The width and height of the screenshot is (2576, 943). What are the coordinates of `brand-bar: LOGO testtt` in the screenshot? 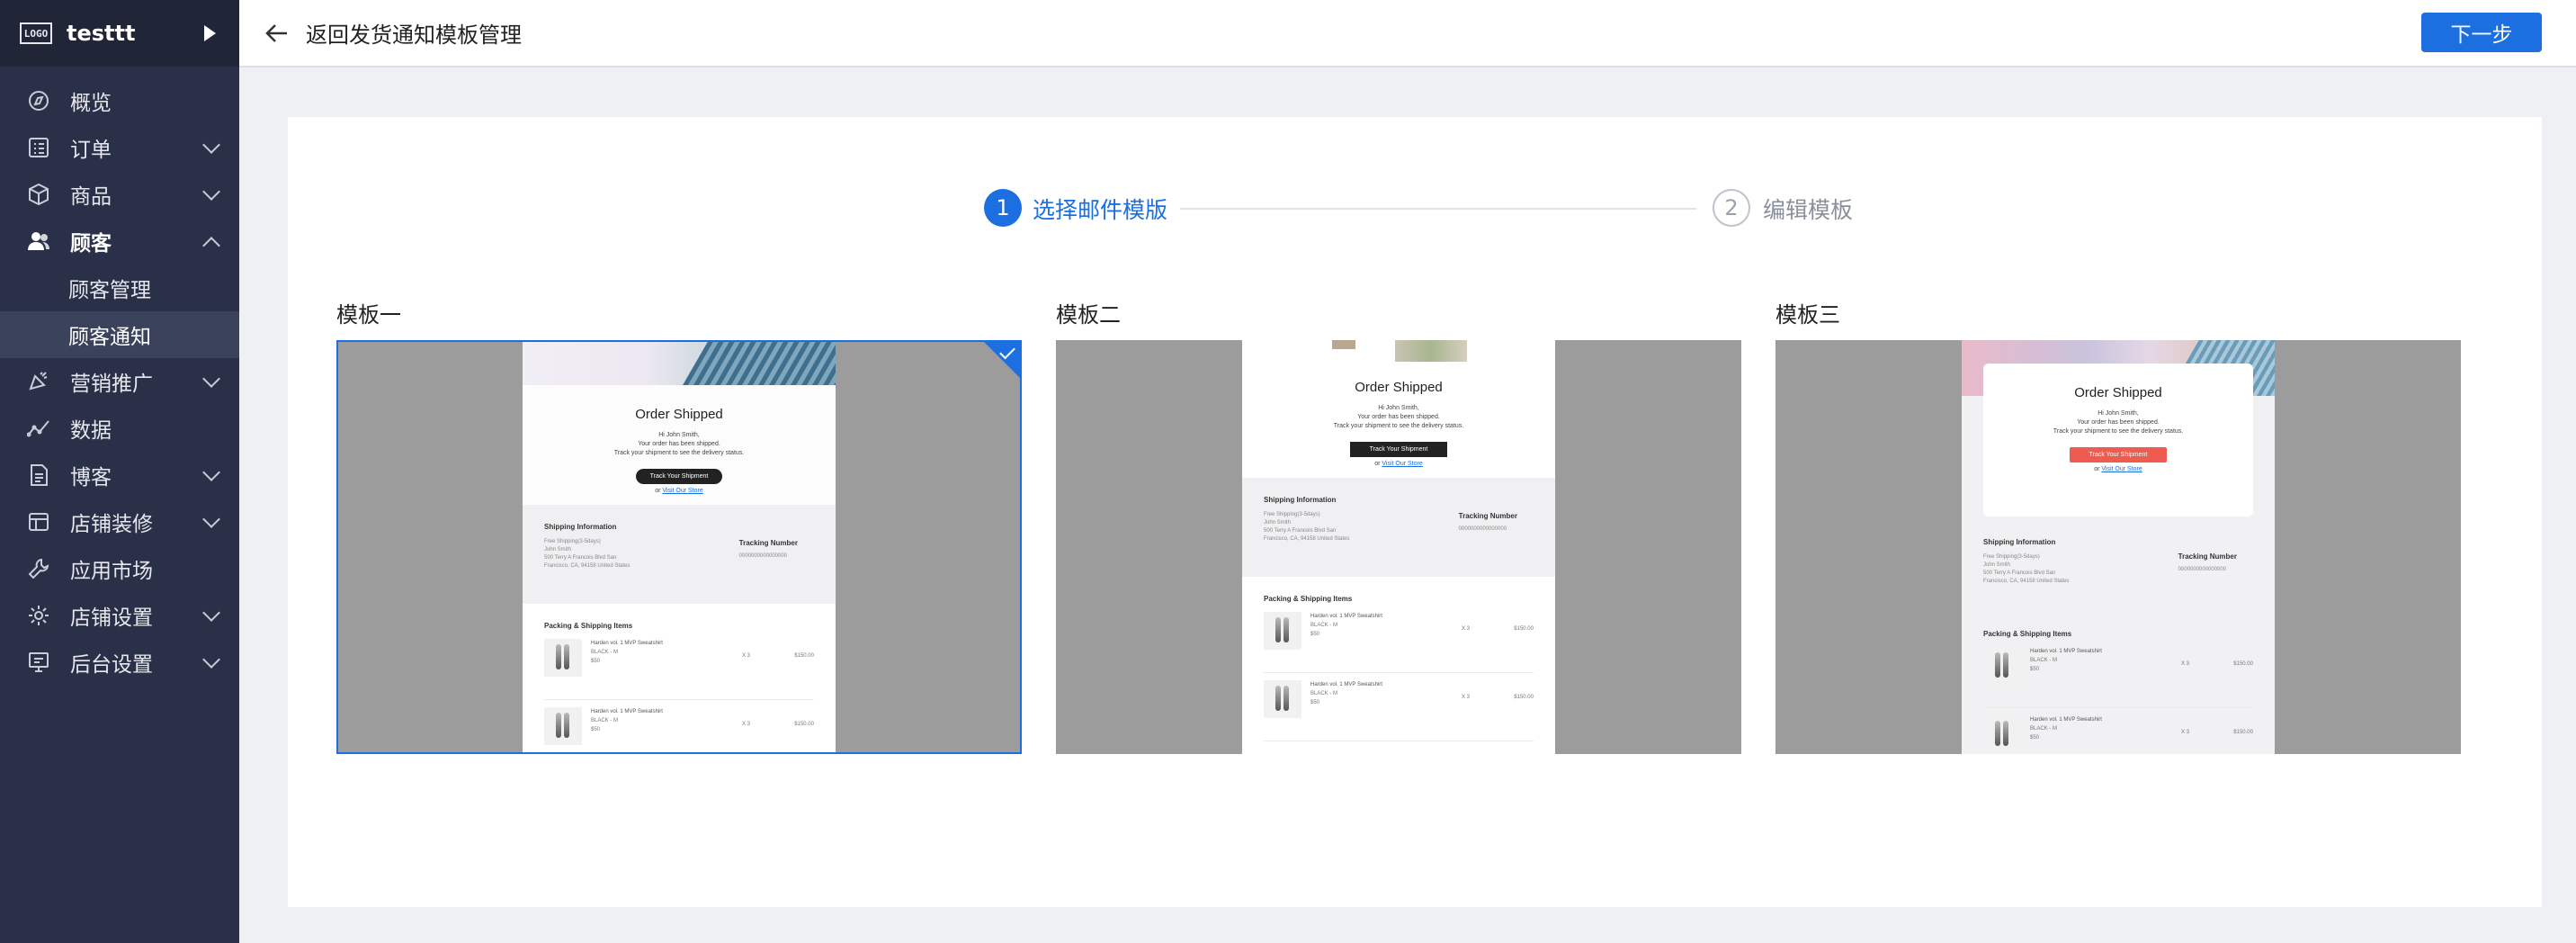 It's located at (120, 33).